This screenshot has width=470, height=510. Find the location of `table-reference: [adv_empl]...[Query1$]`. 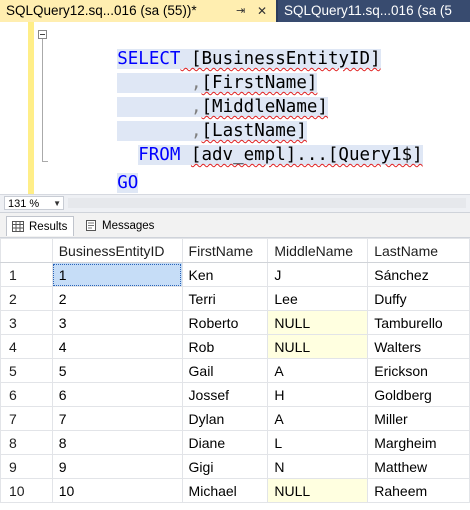

table-reference: [adv_empl]...[Query1$] is located at coordinates (306, 155).